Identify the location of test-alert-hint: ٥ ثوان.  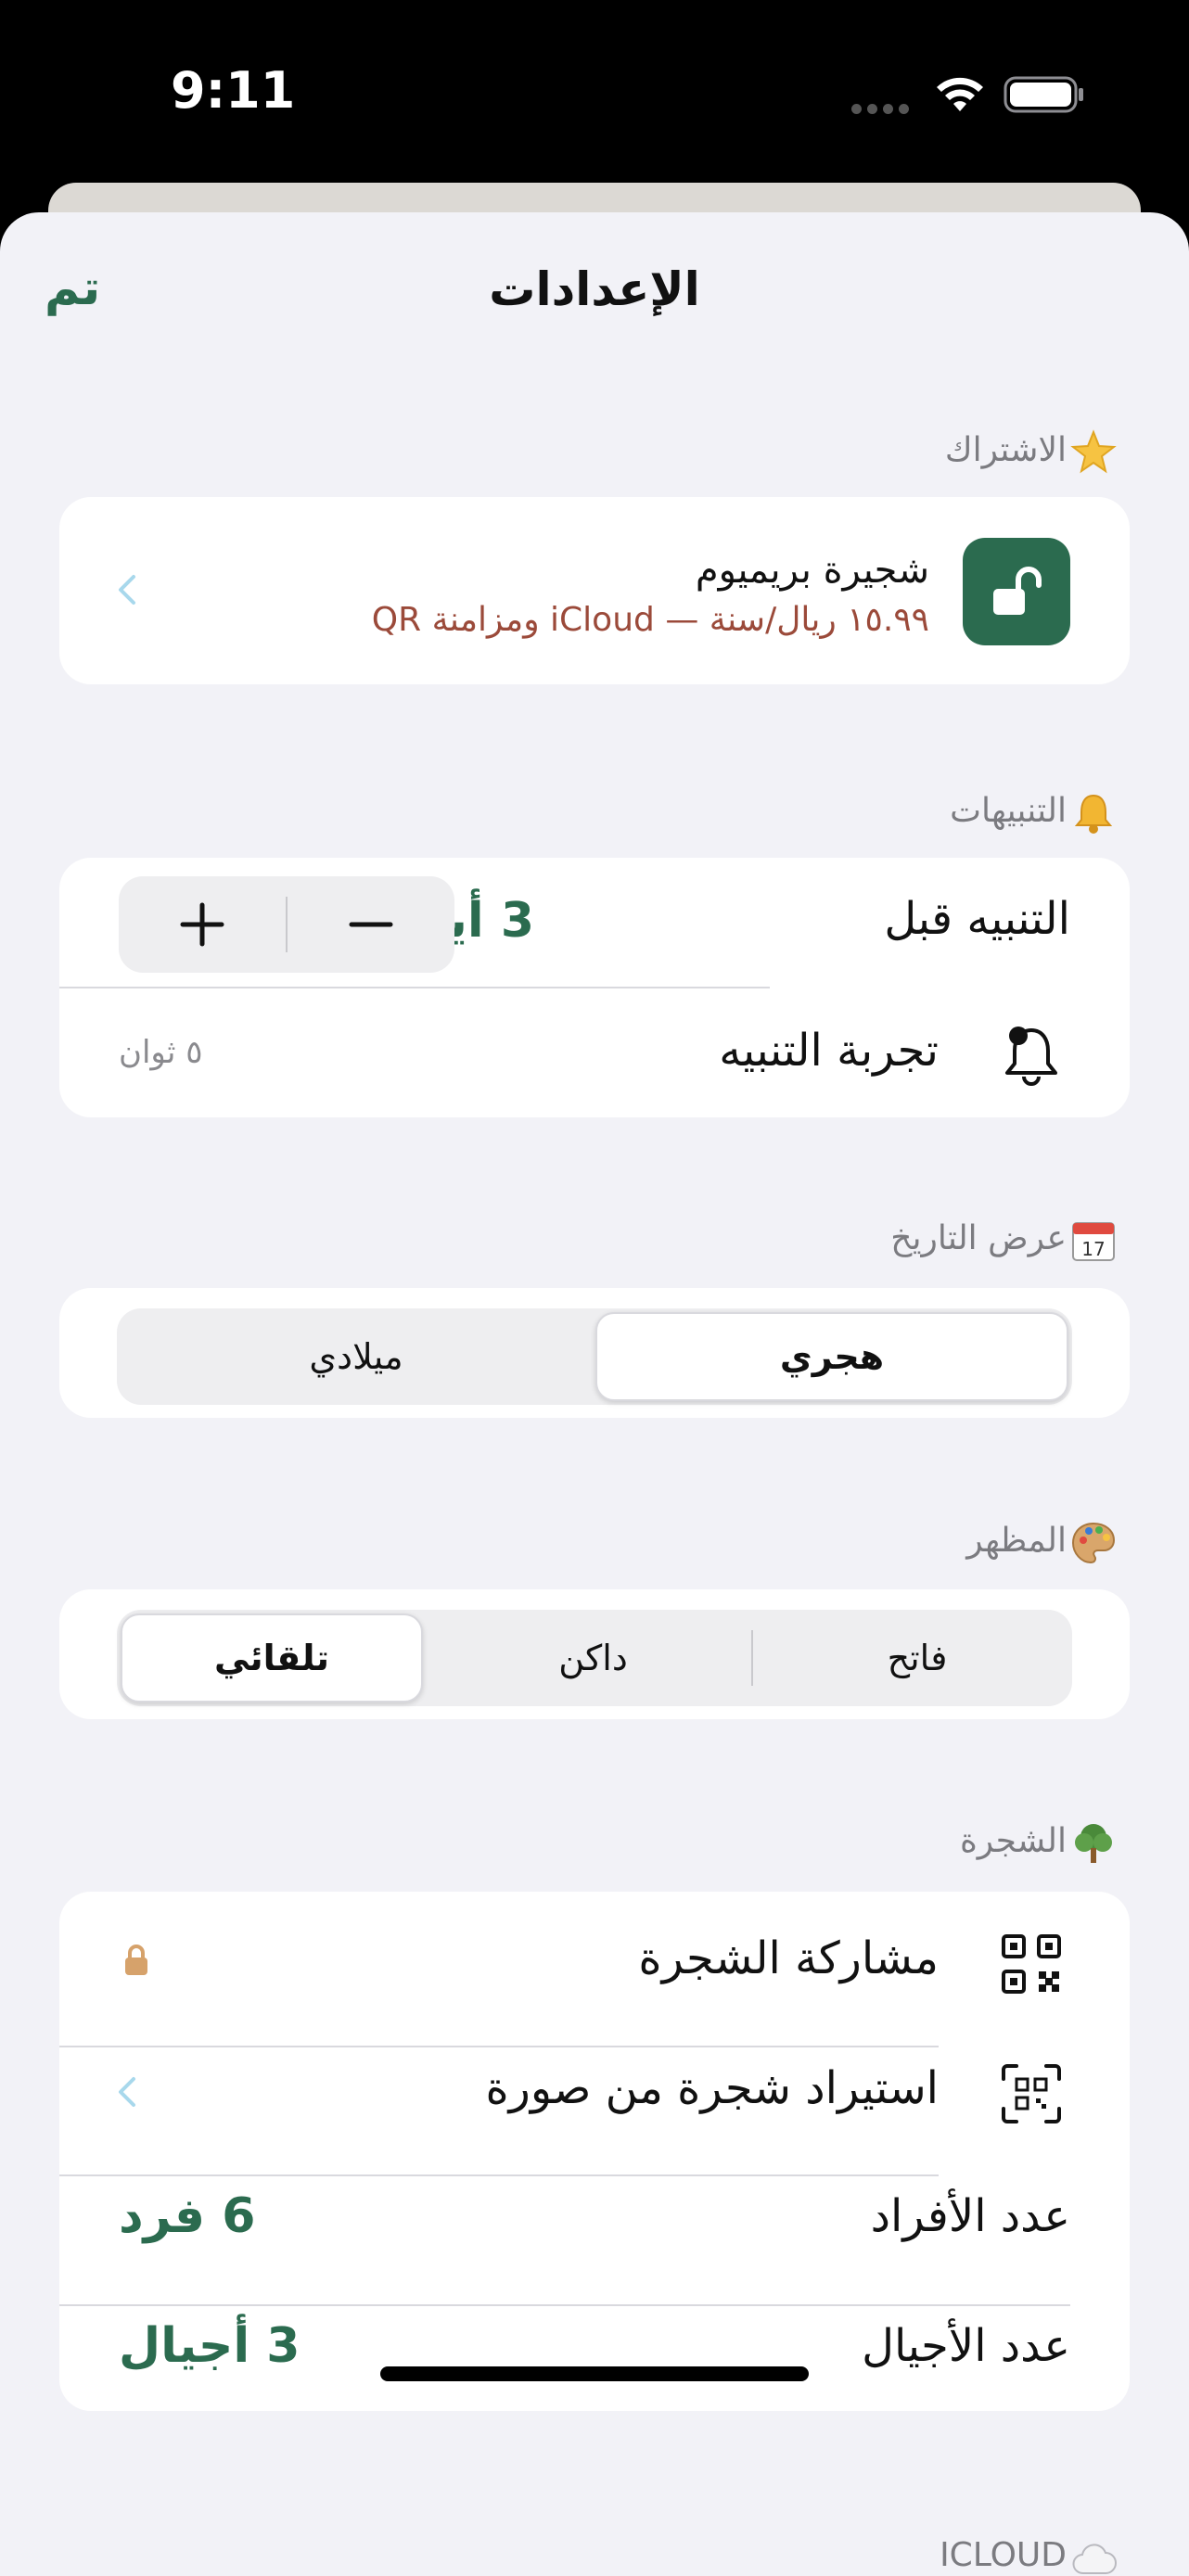
(161, 1052).